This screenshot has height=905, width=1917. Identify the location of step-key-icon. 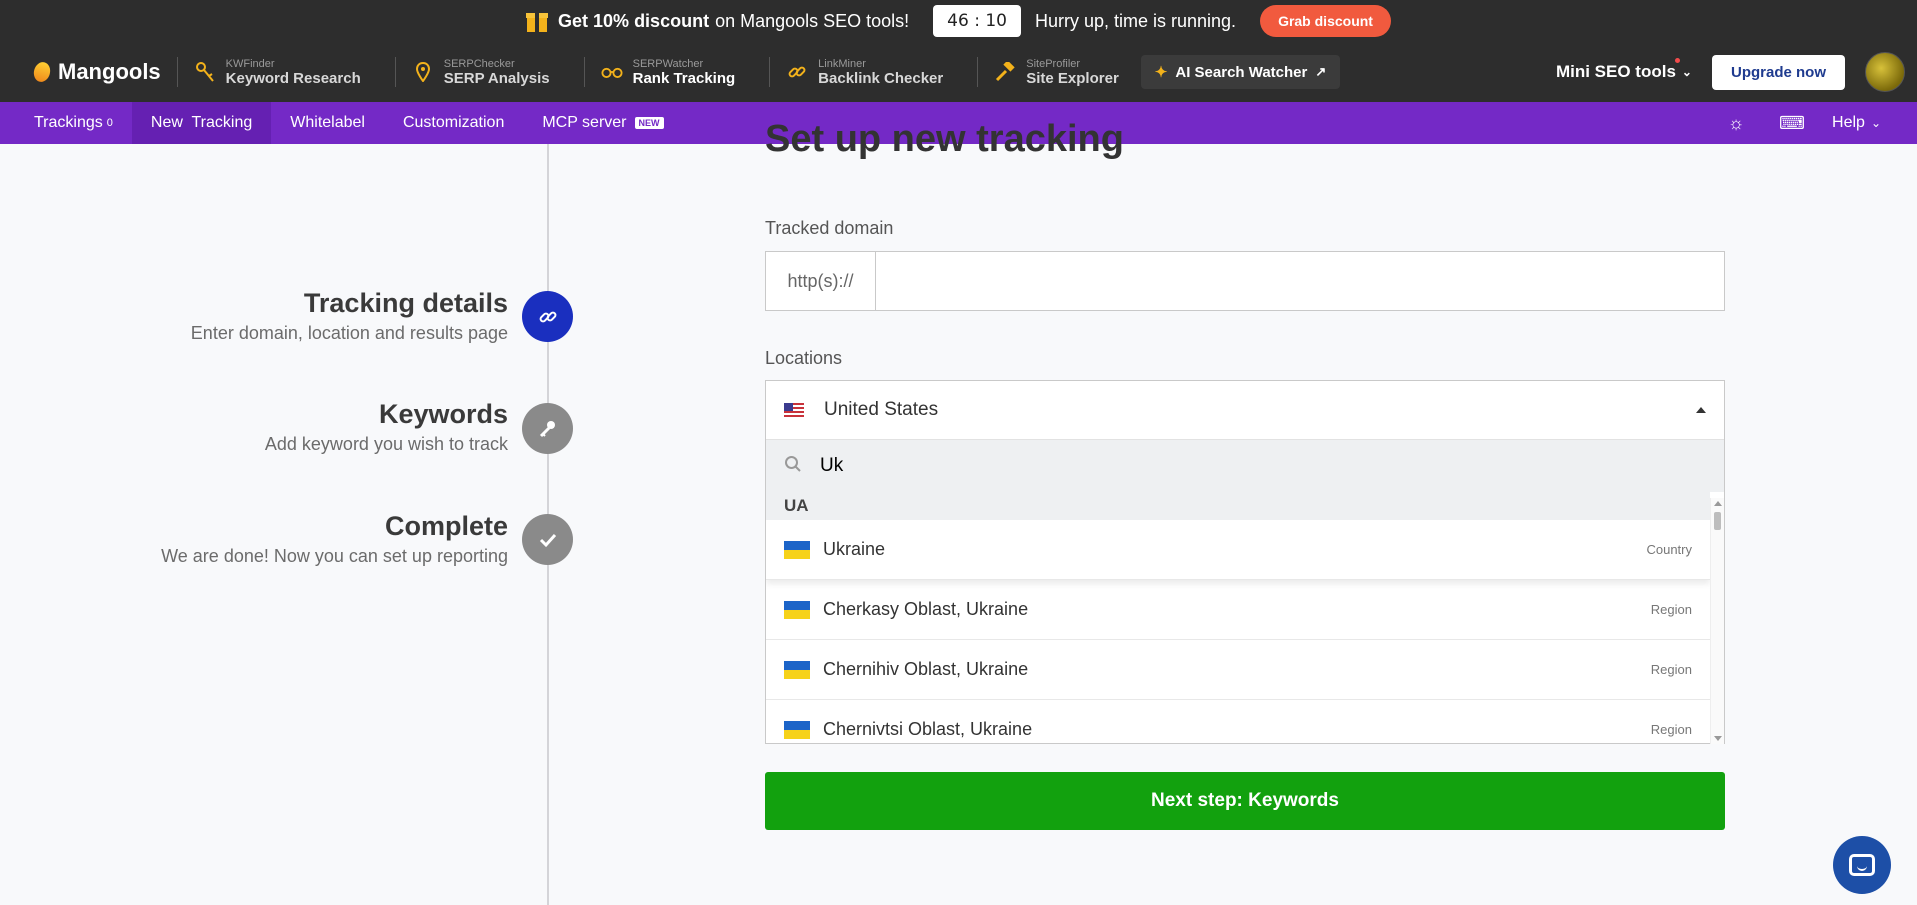
(547, 428).